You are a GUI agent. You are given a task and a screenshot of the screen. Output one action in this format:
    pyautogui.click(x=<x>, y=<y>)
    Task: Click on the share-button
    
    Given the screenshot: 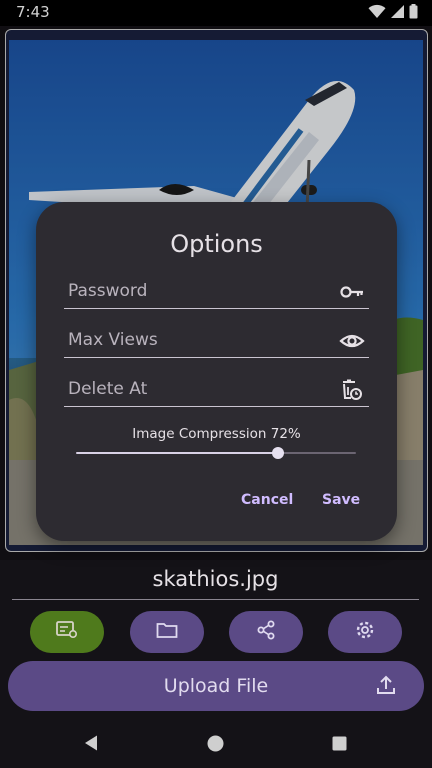 What is the action you would take?
    pyautogui.click(x=266, y=632)
    